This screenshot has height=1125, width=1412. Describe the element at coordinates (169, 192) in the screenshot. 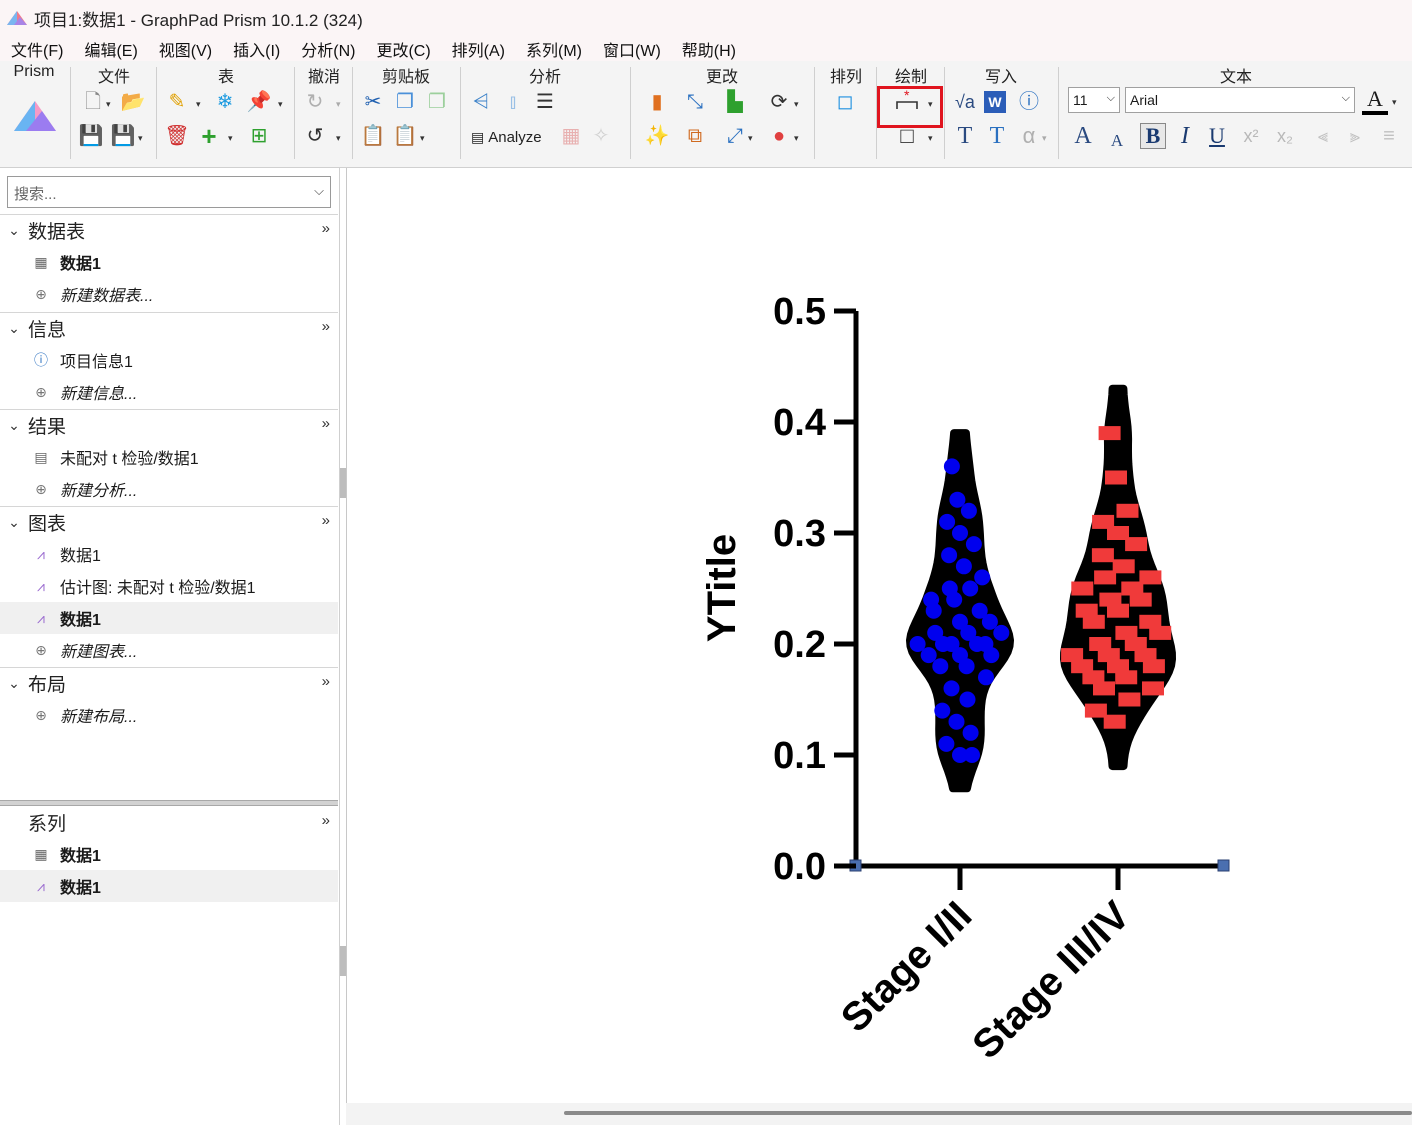

I see `search-input: 搜索... ⌵` at that location.